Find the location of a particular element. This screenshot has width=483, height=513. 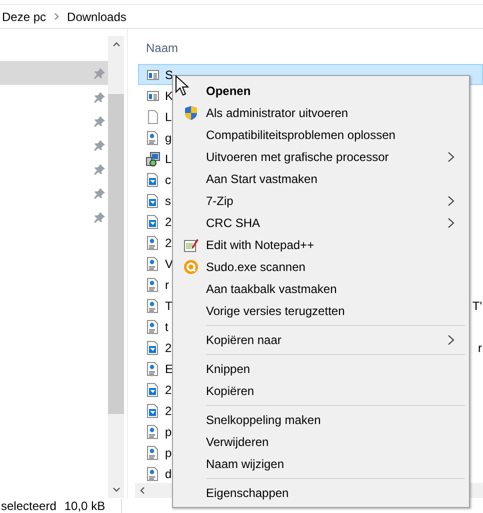

file-name: V is located at coordinates (169, 263).